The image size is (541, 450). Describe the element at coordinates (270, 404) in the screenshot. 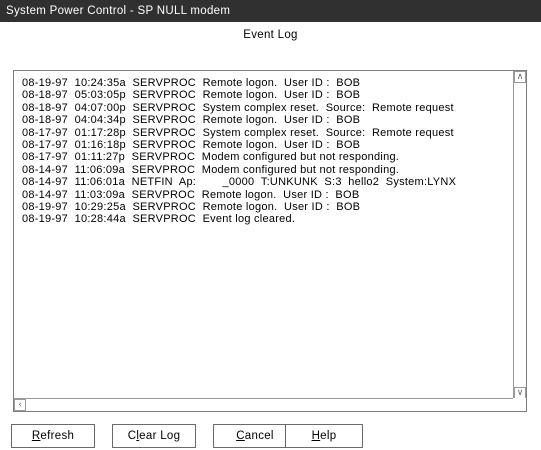

I see `horizontal-scrollbar: ‹ ›` at that location.